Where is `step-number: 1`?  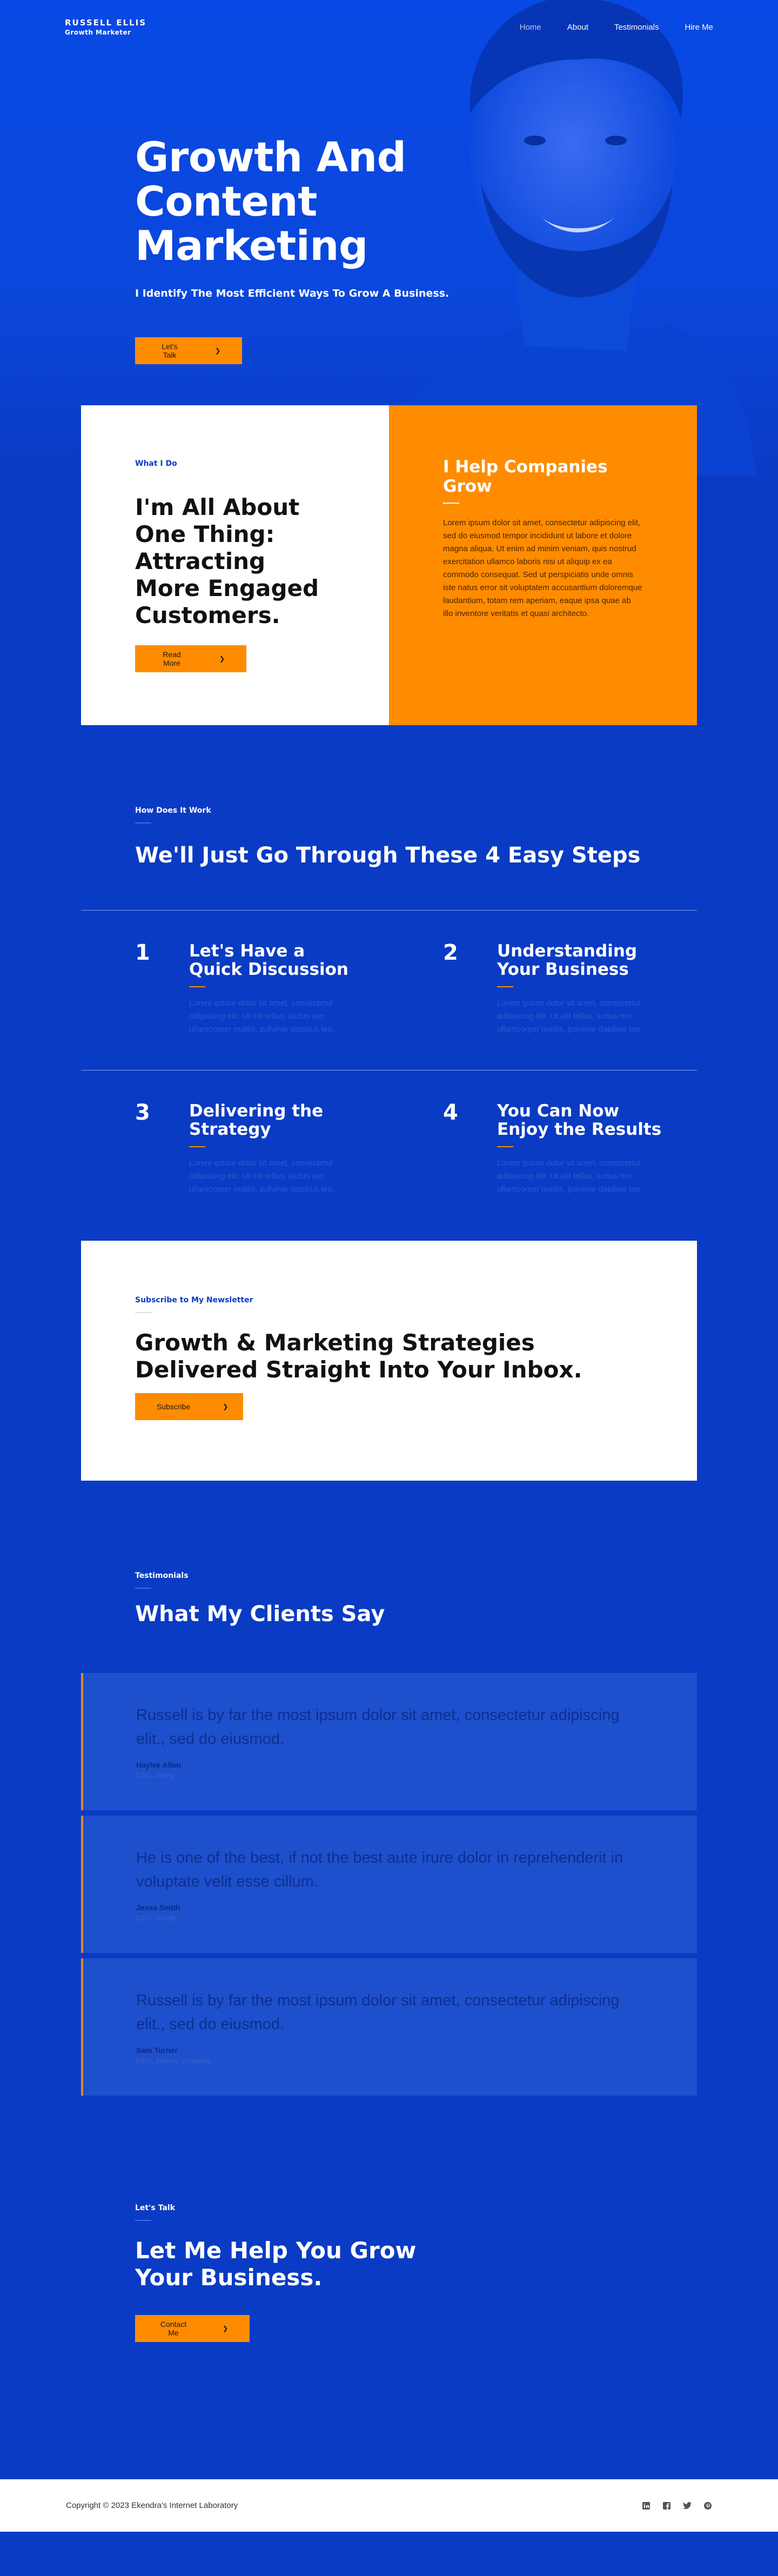 step-number: 1 is located at coordinates (142, 952).